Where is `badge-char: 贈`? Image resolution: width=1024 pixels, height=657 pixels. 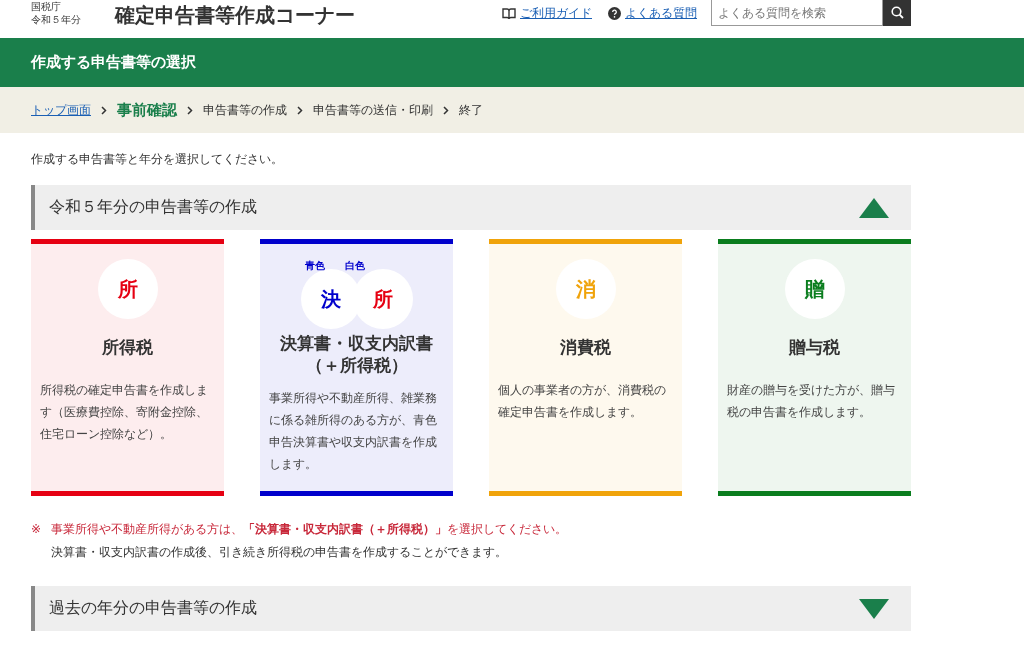
badge-char: 贈 is located at coordinates (814, 289).